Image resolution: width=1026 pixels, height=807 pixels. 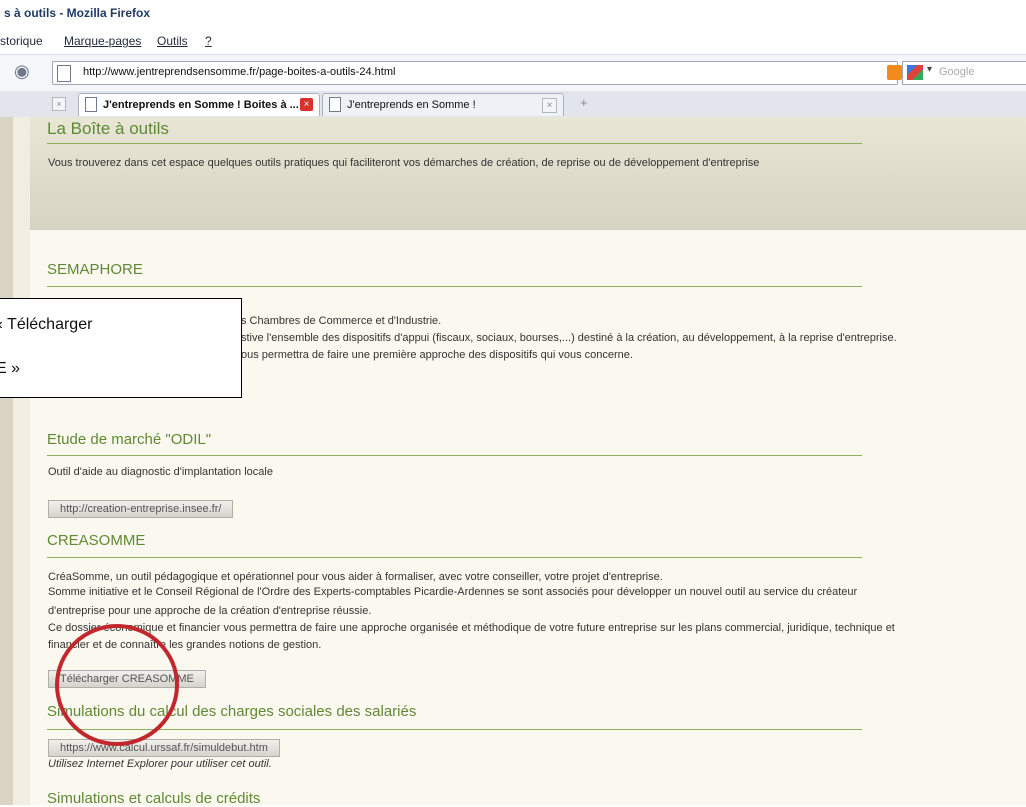 I want to click on search-engine-dropdown-icon: ▾, so click(x=929, y=69).